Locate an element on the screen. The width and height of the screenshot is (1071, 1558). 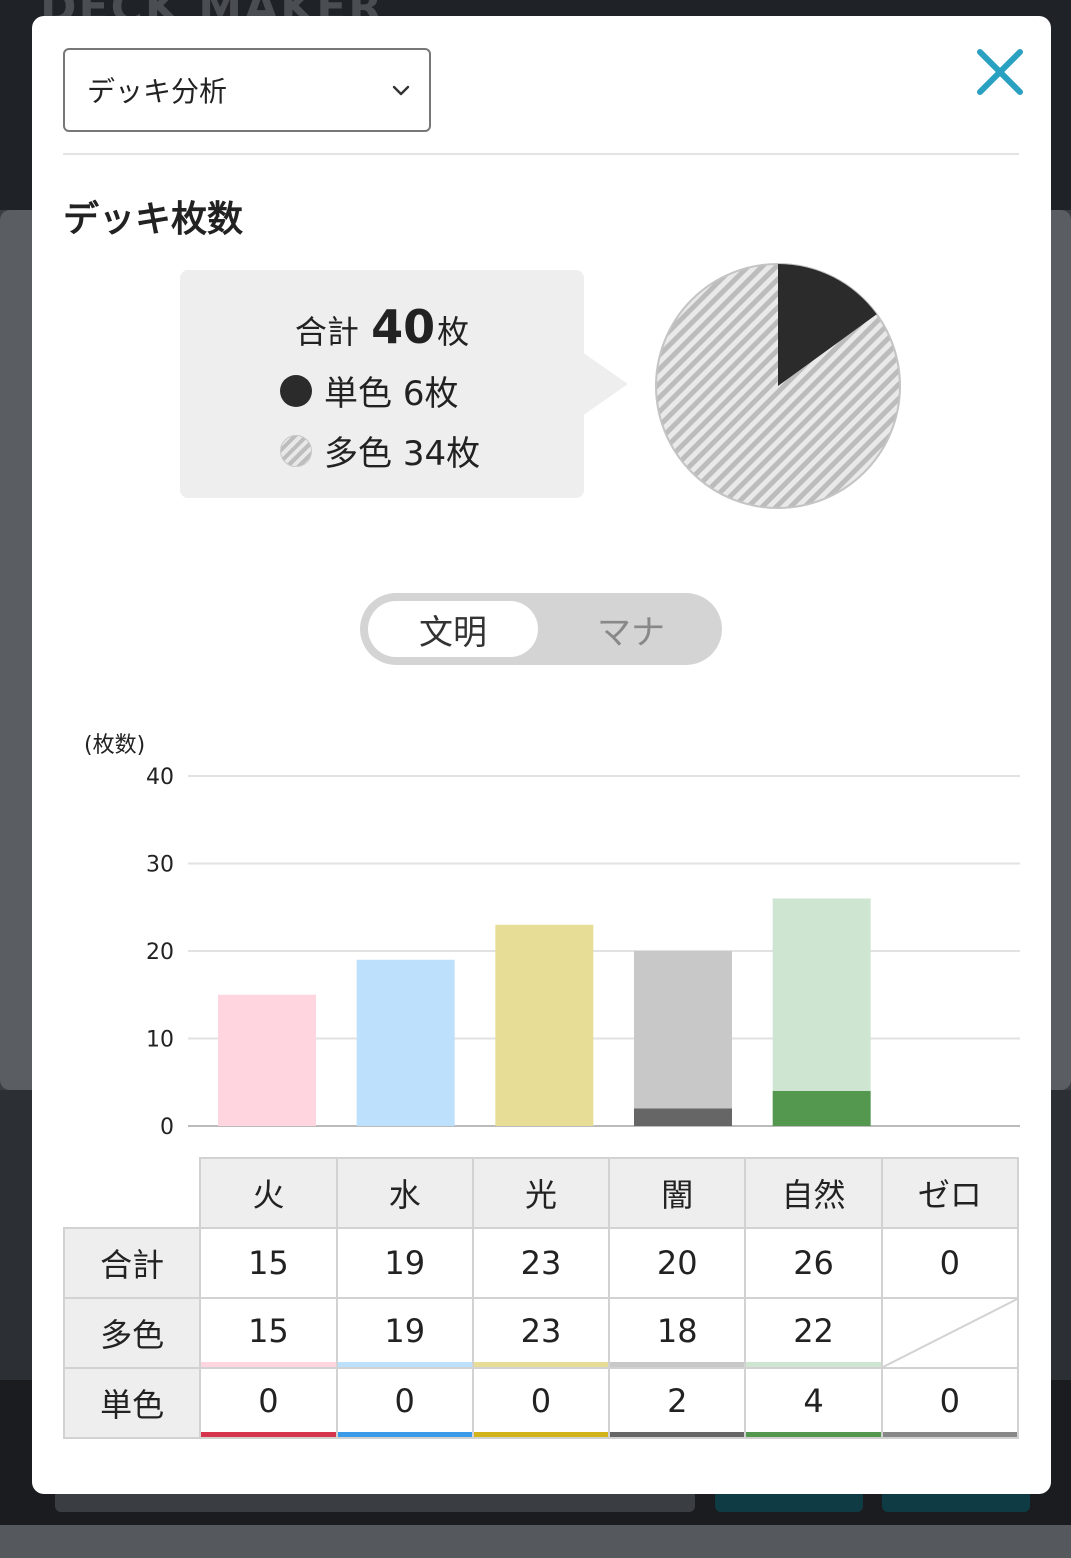
cell-value: 23 is located at coordinates (541, 1331).